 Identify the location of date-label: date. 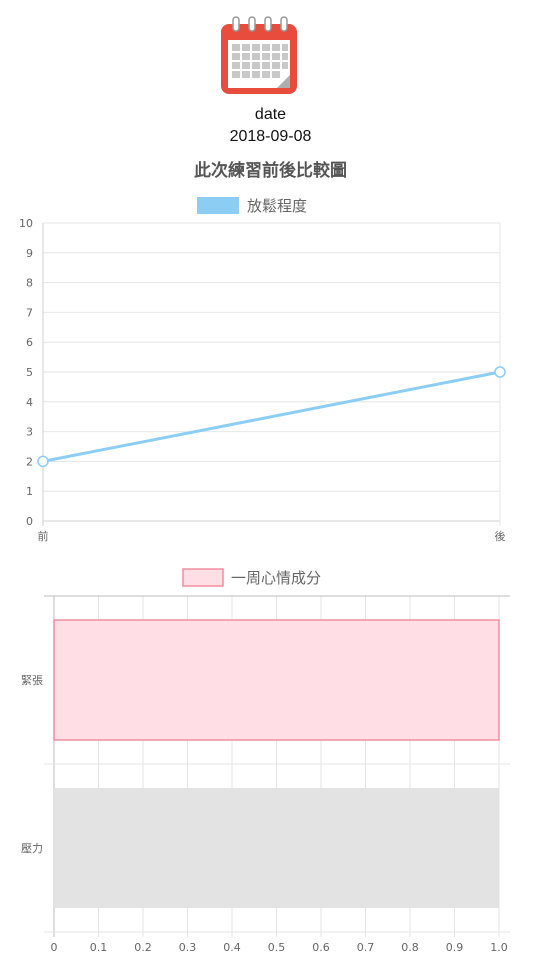
(270, 114).